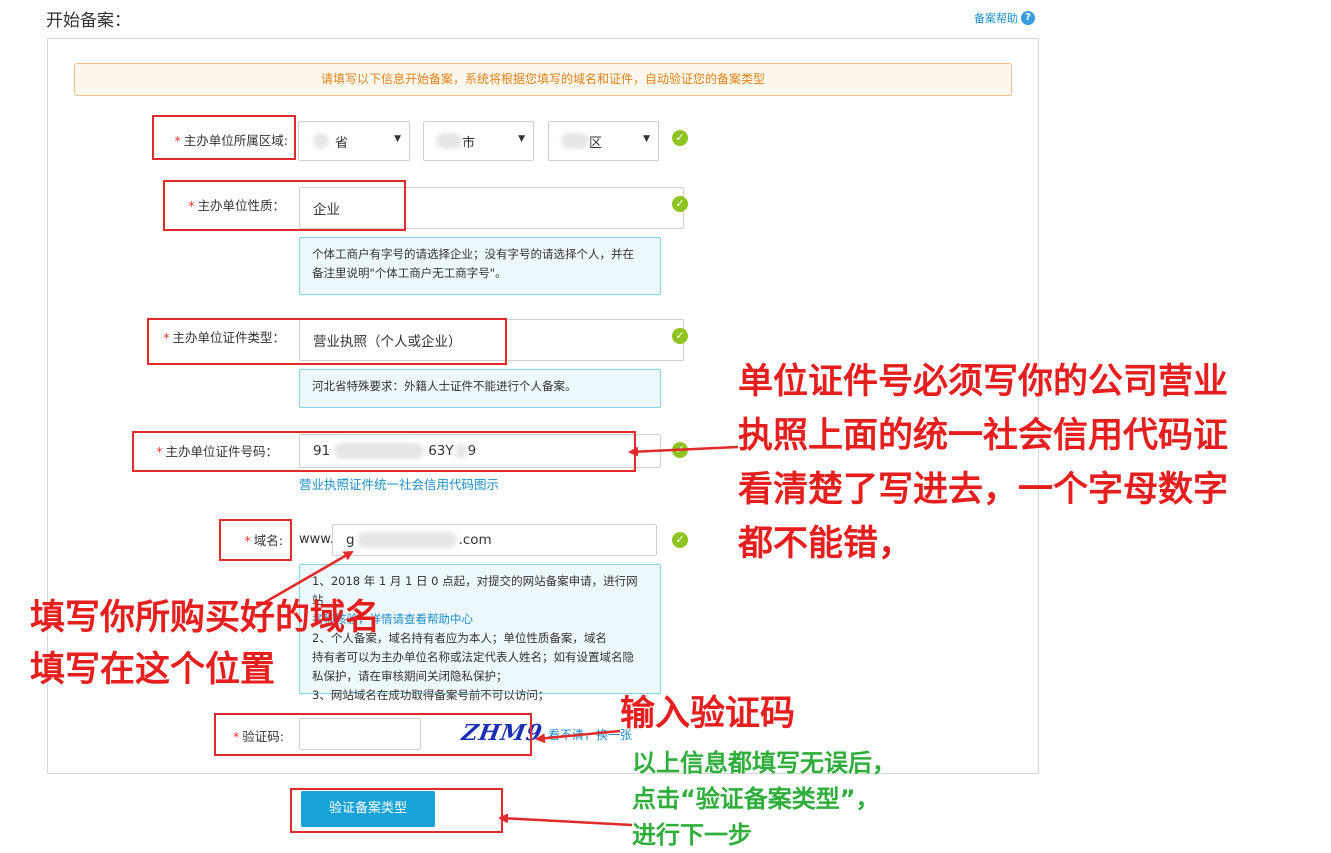  What do you see at coordinates (205, 644) in the screenshot?
I see `domain-annotation: 填写你所购买好的域名 填写在这个位置` at bounding box center [205, 644].